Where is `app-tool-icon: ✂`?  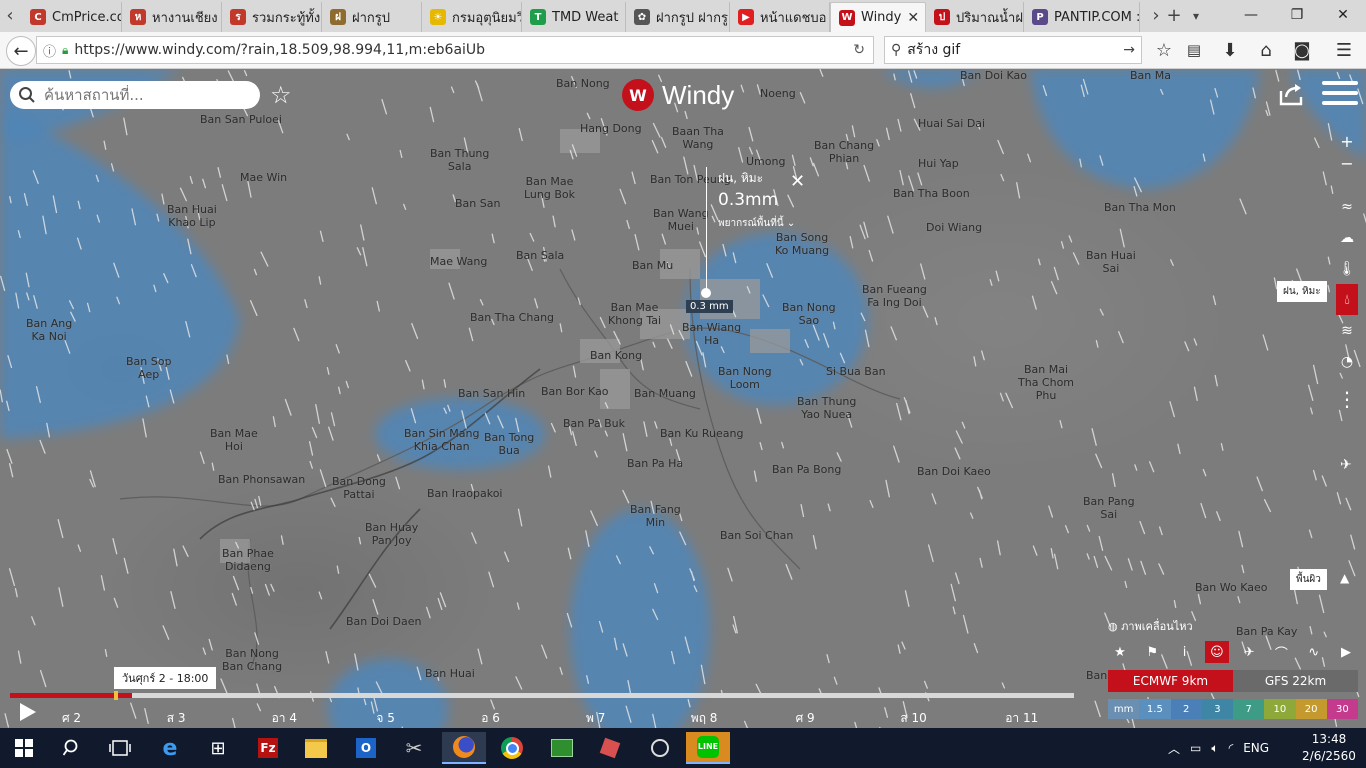
app-tool-icon: ✂ is located at coordinates (414, 748).